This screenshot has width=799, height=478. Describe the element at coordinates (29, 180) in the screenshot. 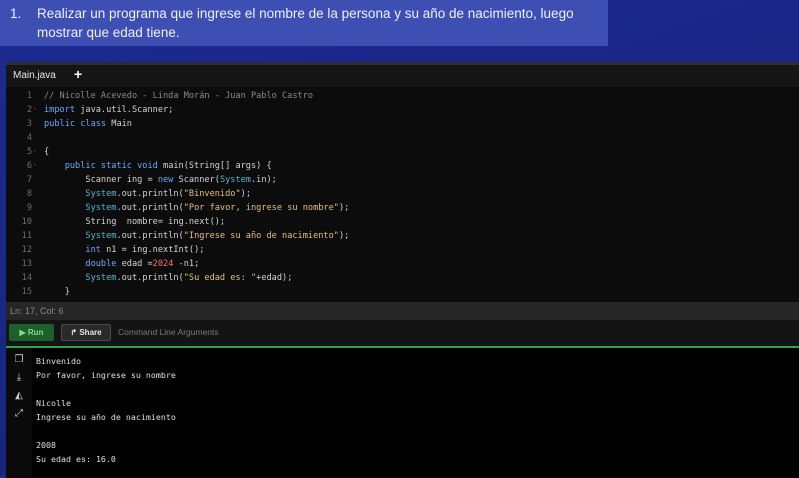

I see `line-number: 7` at that location.